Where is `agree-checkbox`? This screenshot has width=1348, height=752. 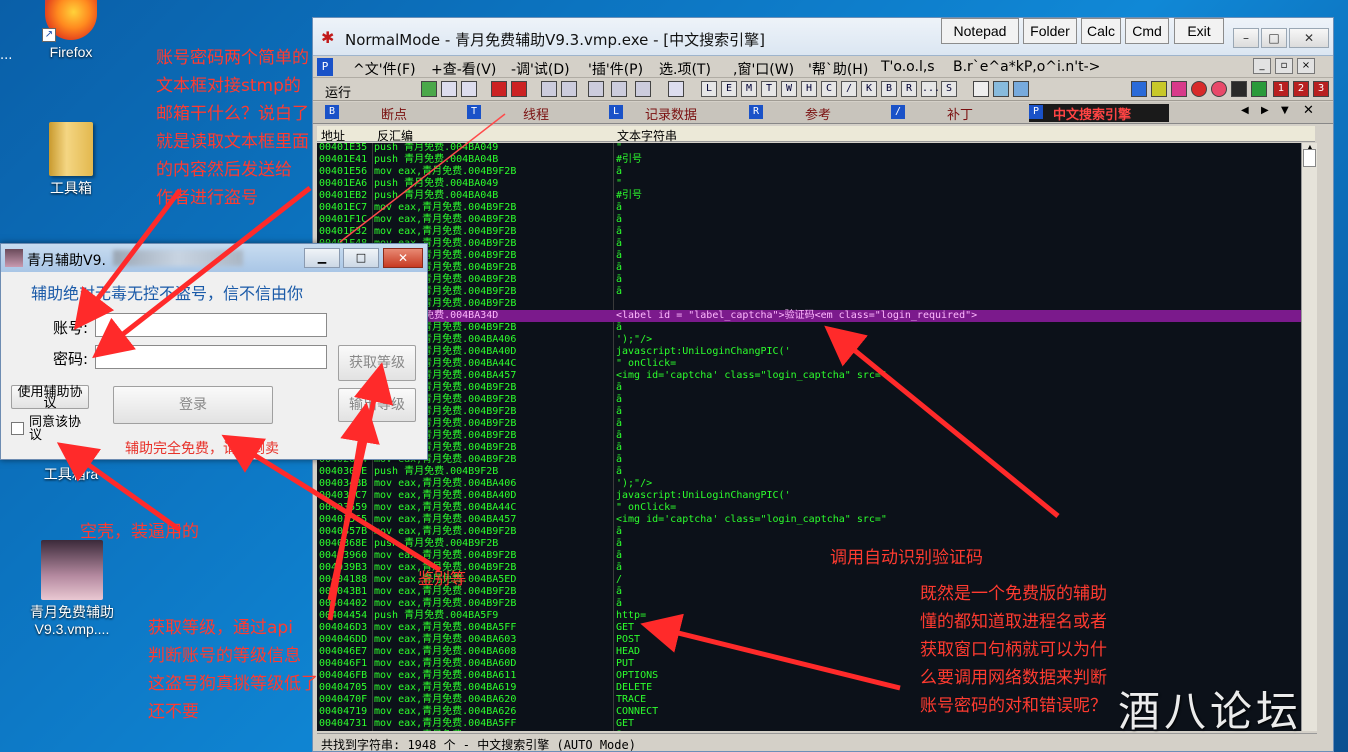 agree-checkbox is located at coordinates (17, 428).